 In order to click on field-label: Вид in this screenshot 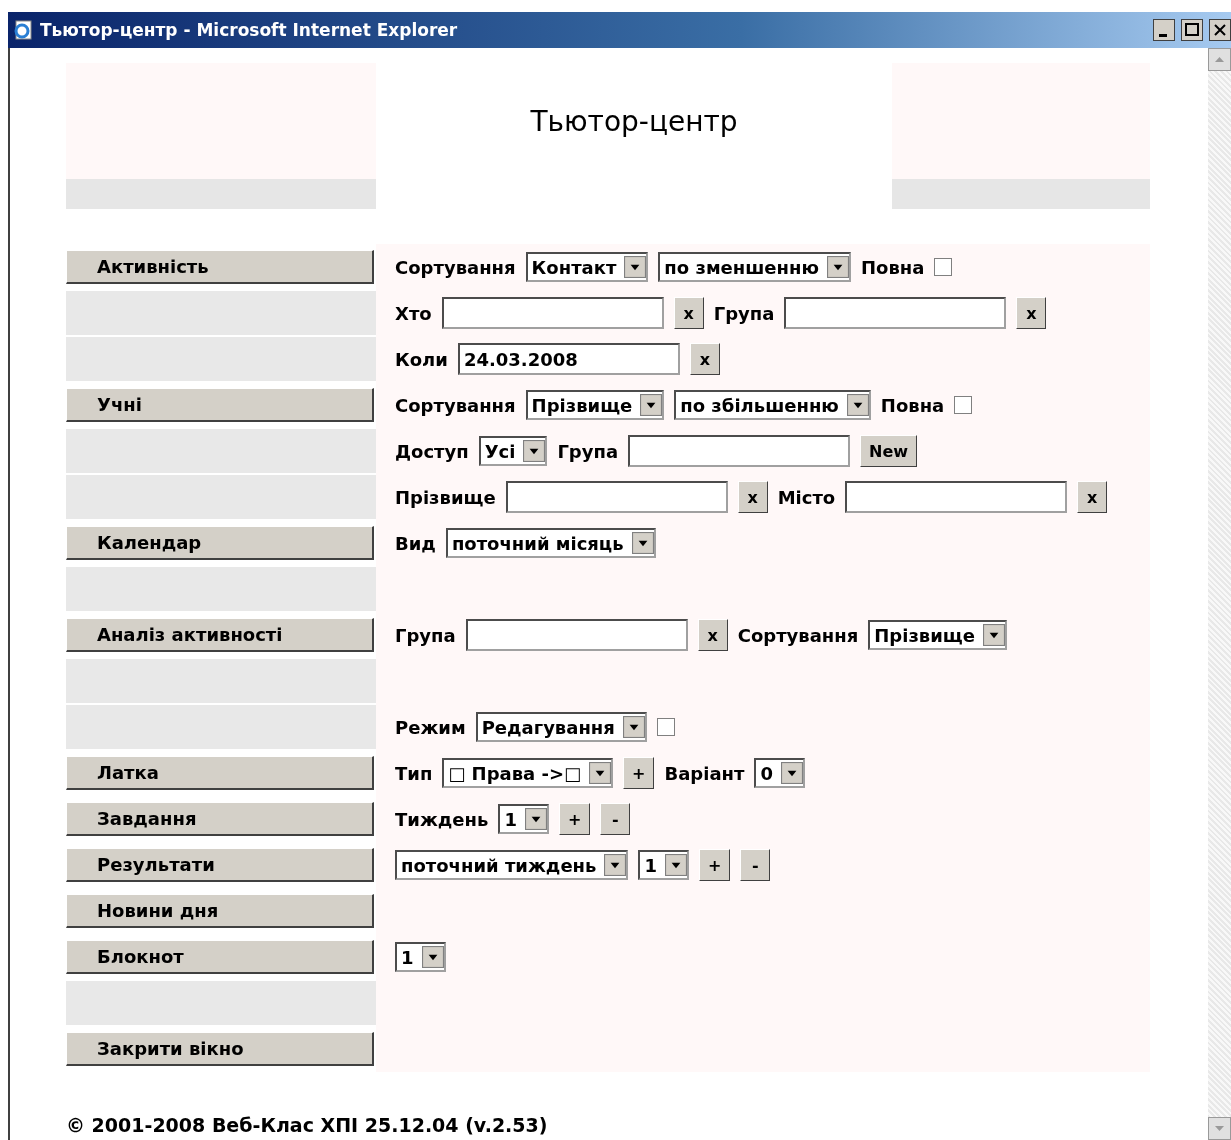, I will do `click(415, 543)`.